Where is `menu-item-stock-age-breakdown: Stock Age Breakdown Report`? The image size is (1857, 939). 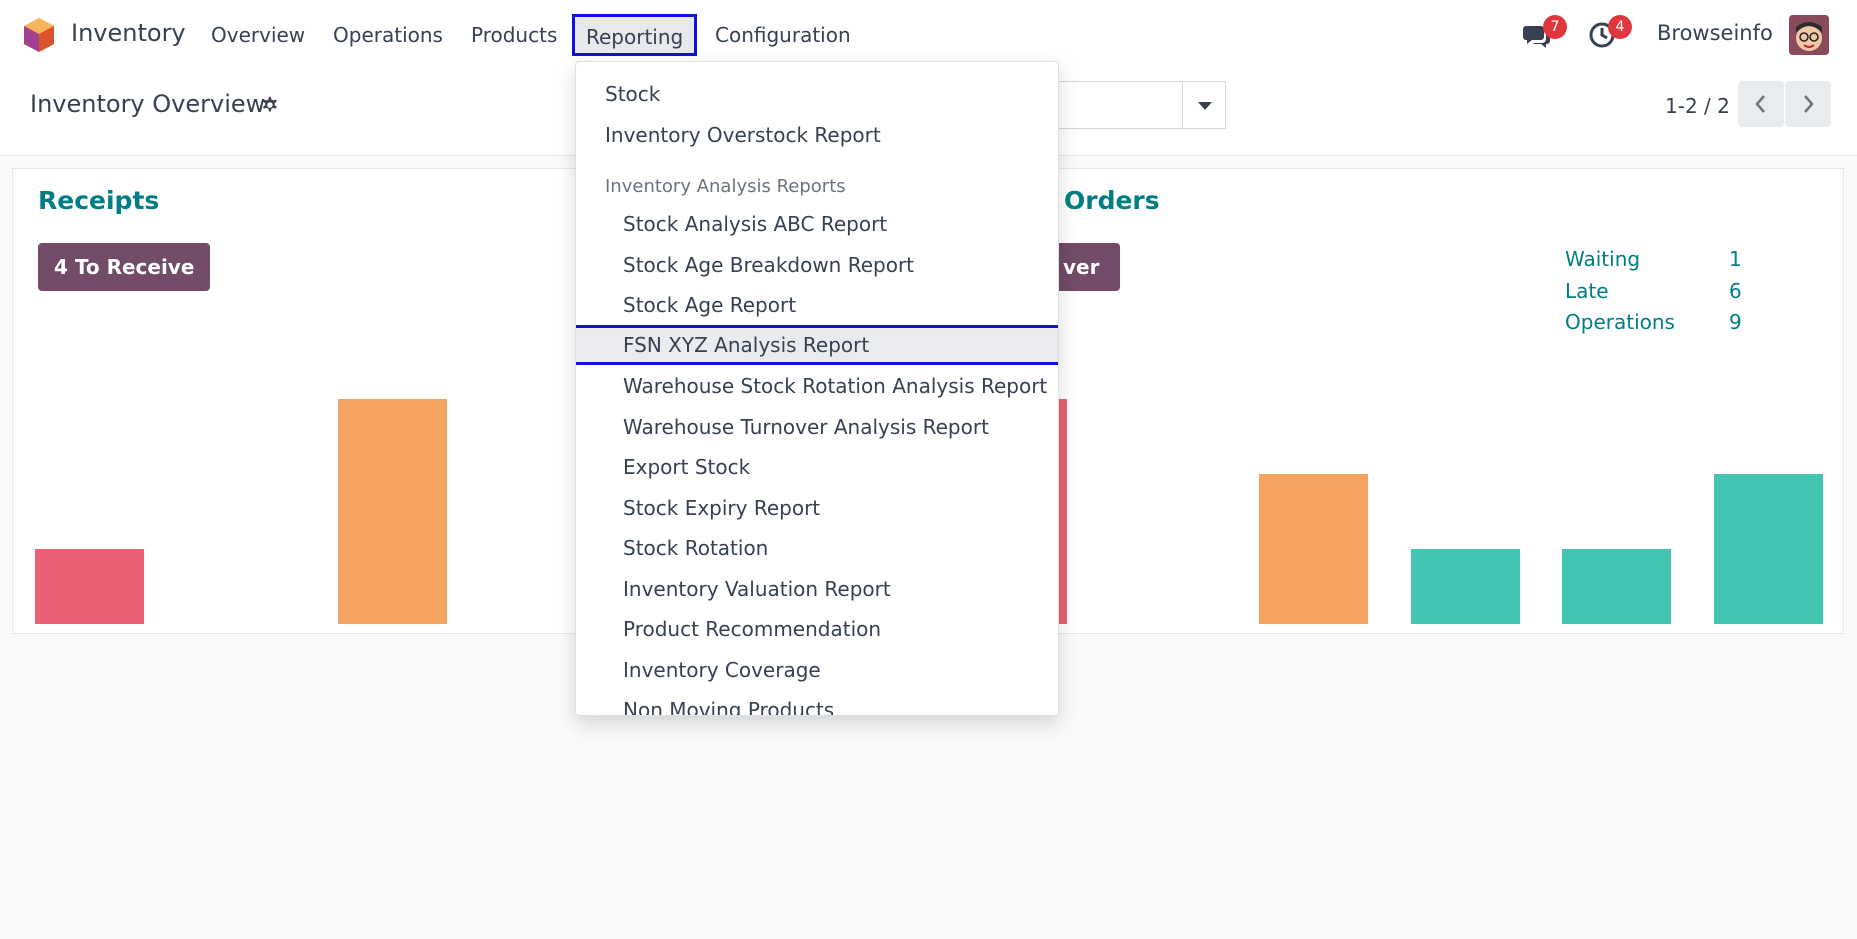
menu-item-stock-age-breakdown: Stock Age Breakdown Report is located at coordinates (817, 265).